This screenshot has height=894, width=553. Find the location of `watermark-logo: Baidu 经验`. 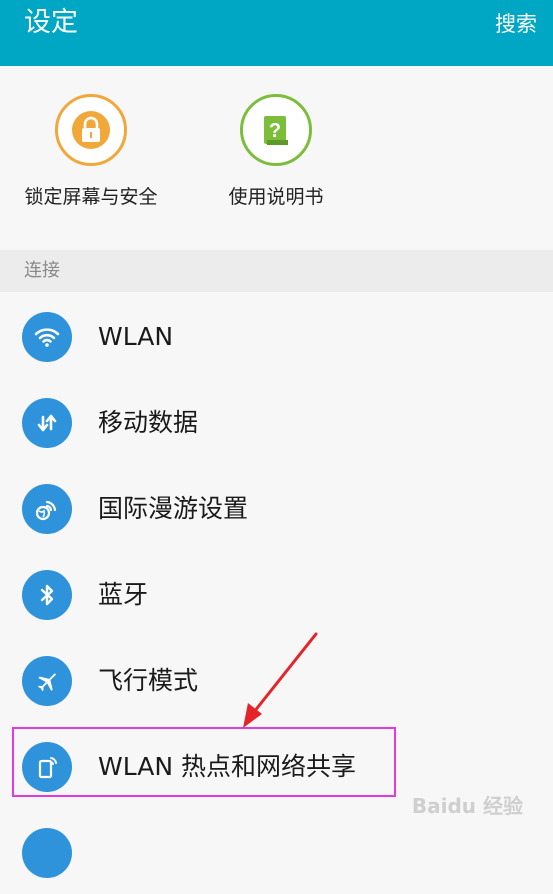

watermark-logo: Baidu 经验 is located at coordinates (467, 806).